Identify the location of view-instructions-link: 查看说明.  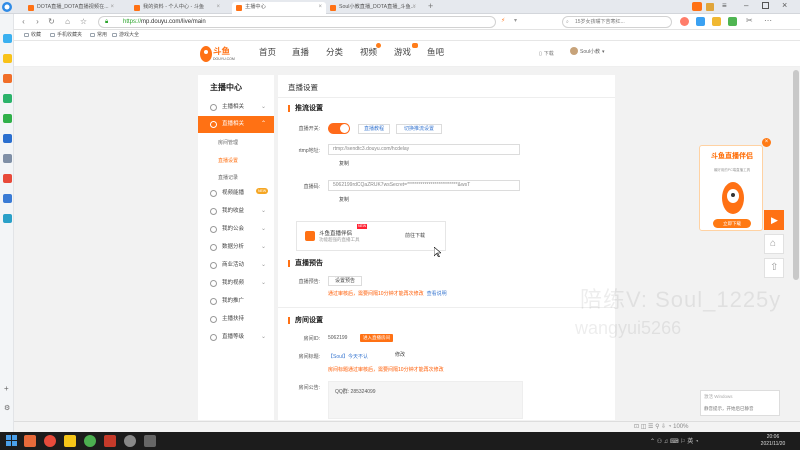
(437, 294).